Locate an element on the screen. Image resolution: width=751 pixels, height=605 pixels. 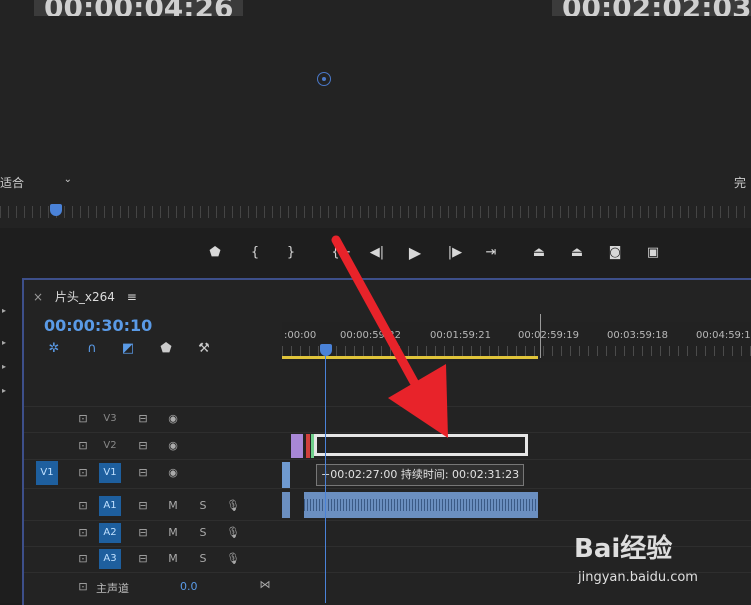
ruler-ticks is located at coordinates (516, 351).